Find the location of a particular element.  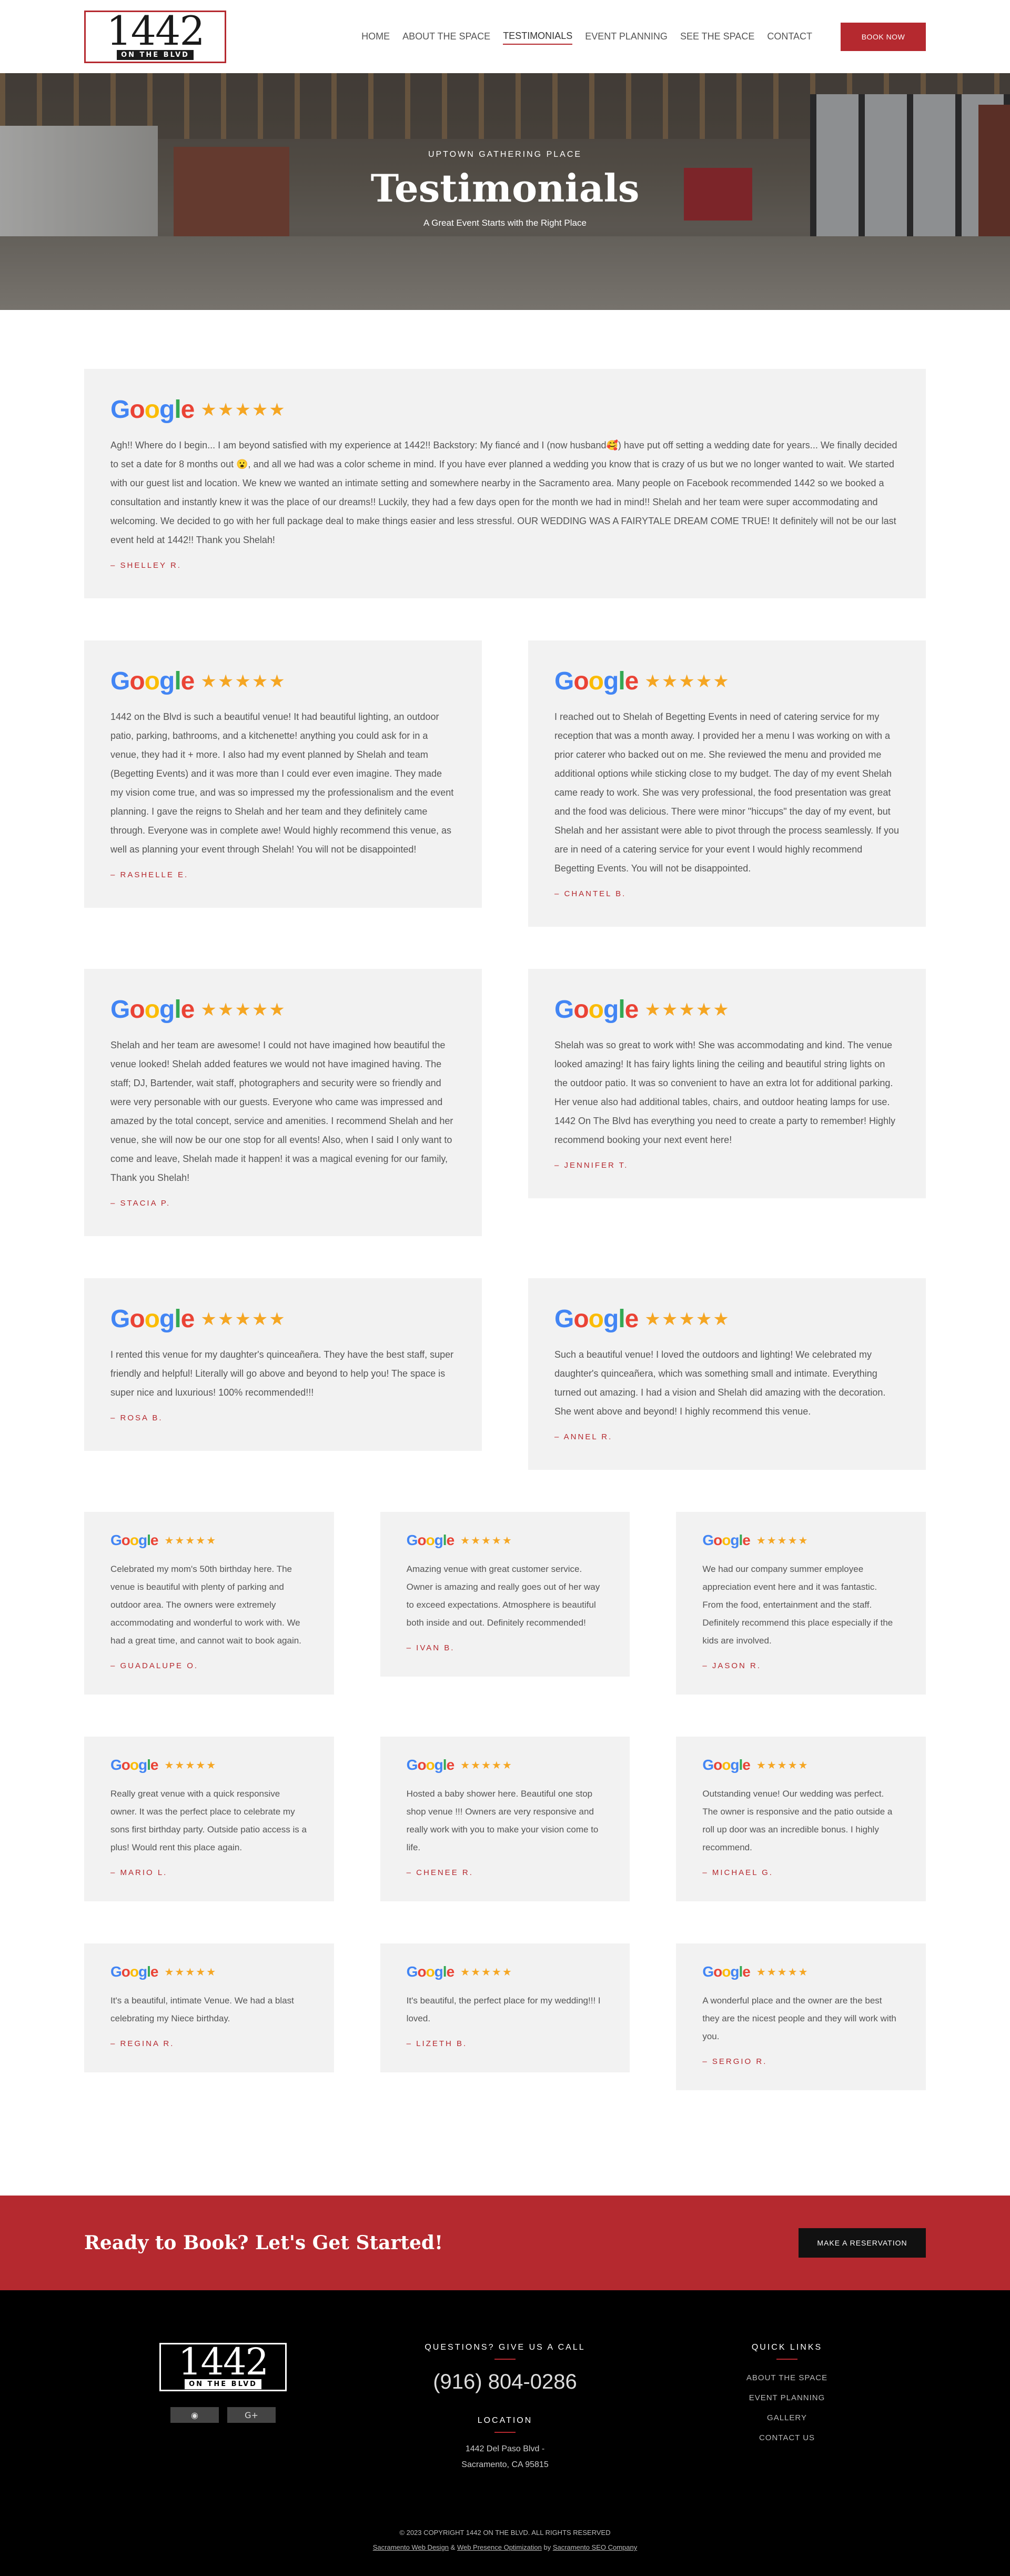

address-line-2: Sacramento, CA 95815 is located at coordinates (505, 2464).